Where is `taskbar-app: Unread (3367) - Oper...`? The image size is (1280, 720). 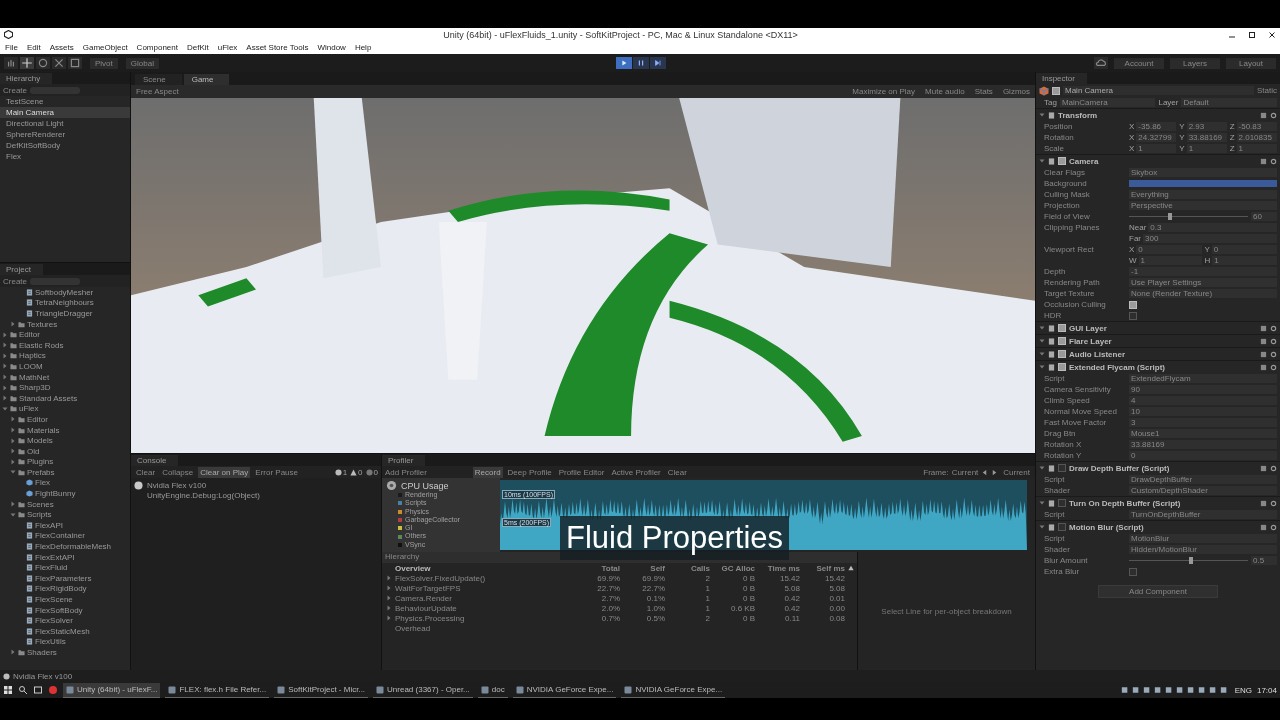
taskbar-app: Unread (3367) - Oper... is located at coordinates (423, 690).